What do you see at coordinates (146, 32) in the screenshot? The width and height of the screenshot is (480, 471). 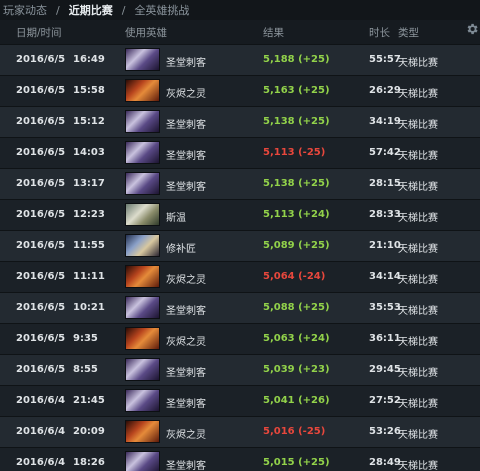 I see `column-header-hero: 使用英雄` at bounding box center [146, 32].